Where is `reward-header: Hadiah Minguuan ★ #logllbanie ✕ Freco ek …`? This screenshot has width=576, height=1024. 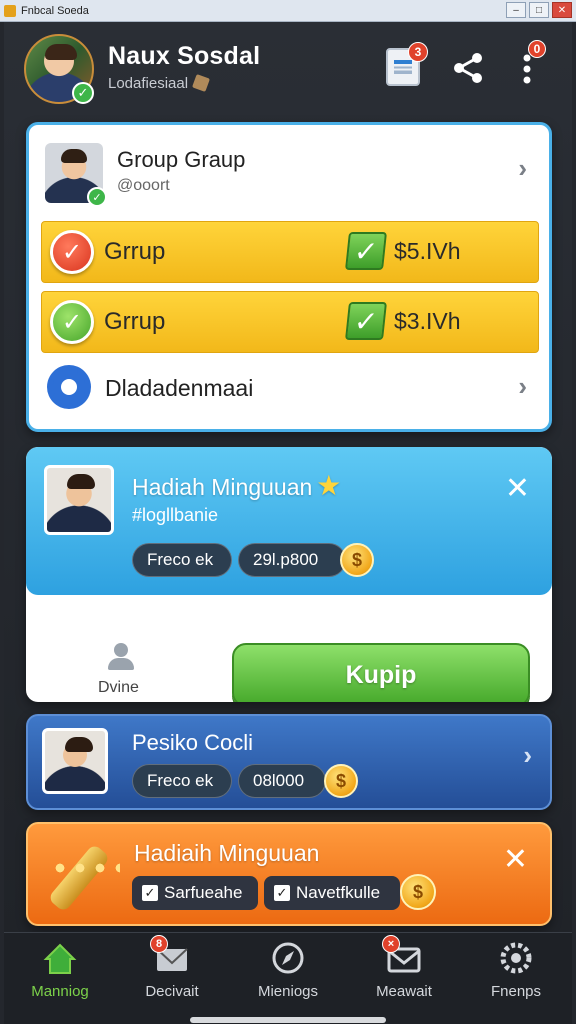 reward-header: Hadiah Minguuan ★ #logllbanie ✕ Freco ek … is located at coordinates (289, 521).